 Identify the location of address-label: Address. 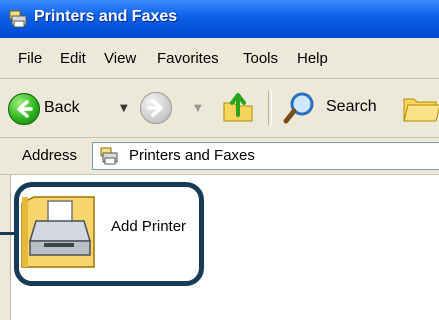
(50, 155).